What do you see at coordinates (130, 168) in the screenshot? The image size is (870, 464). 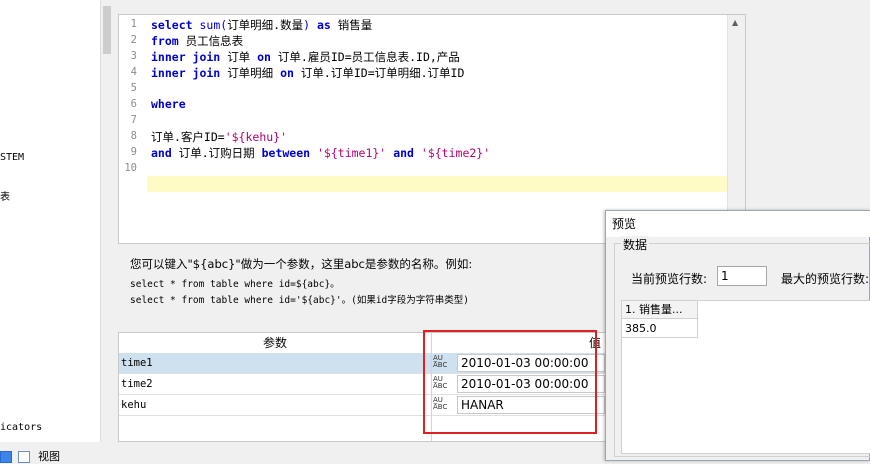 I see `line-number: 10` at bounding box center [130, 168].